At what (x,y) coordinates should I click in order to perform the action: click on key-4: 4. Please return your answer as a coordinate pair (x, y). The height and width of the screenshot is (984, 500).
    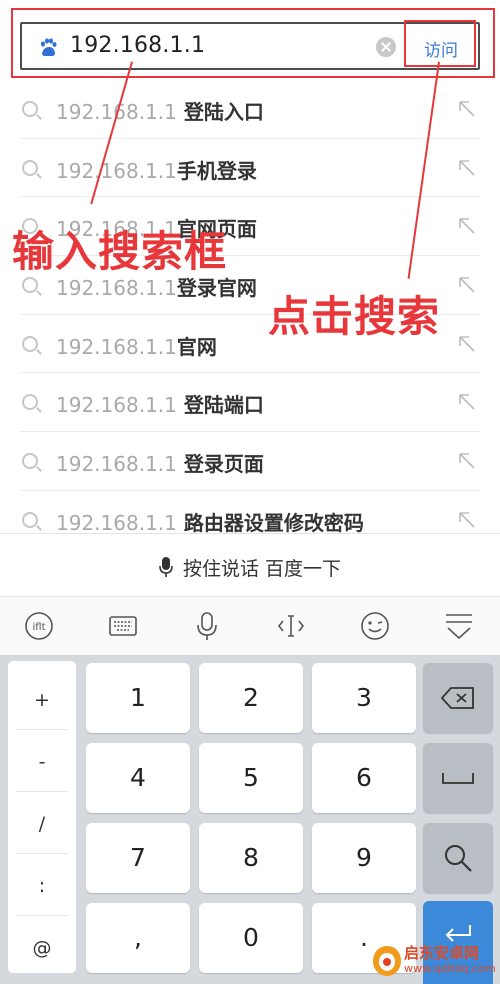
    Looking at the image, I should click on (138, 778).